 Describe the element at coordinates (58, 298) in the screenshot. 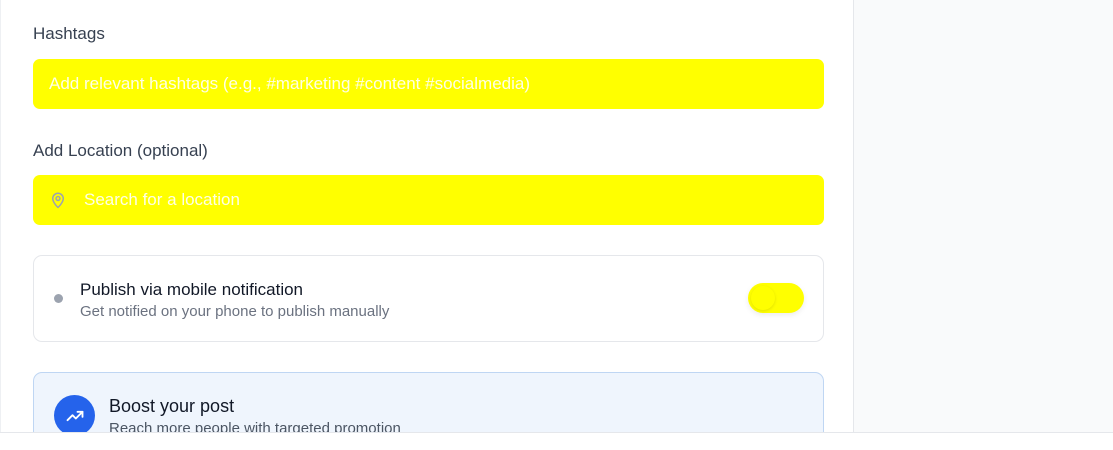

I see `status-dot` at that location.